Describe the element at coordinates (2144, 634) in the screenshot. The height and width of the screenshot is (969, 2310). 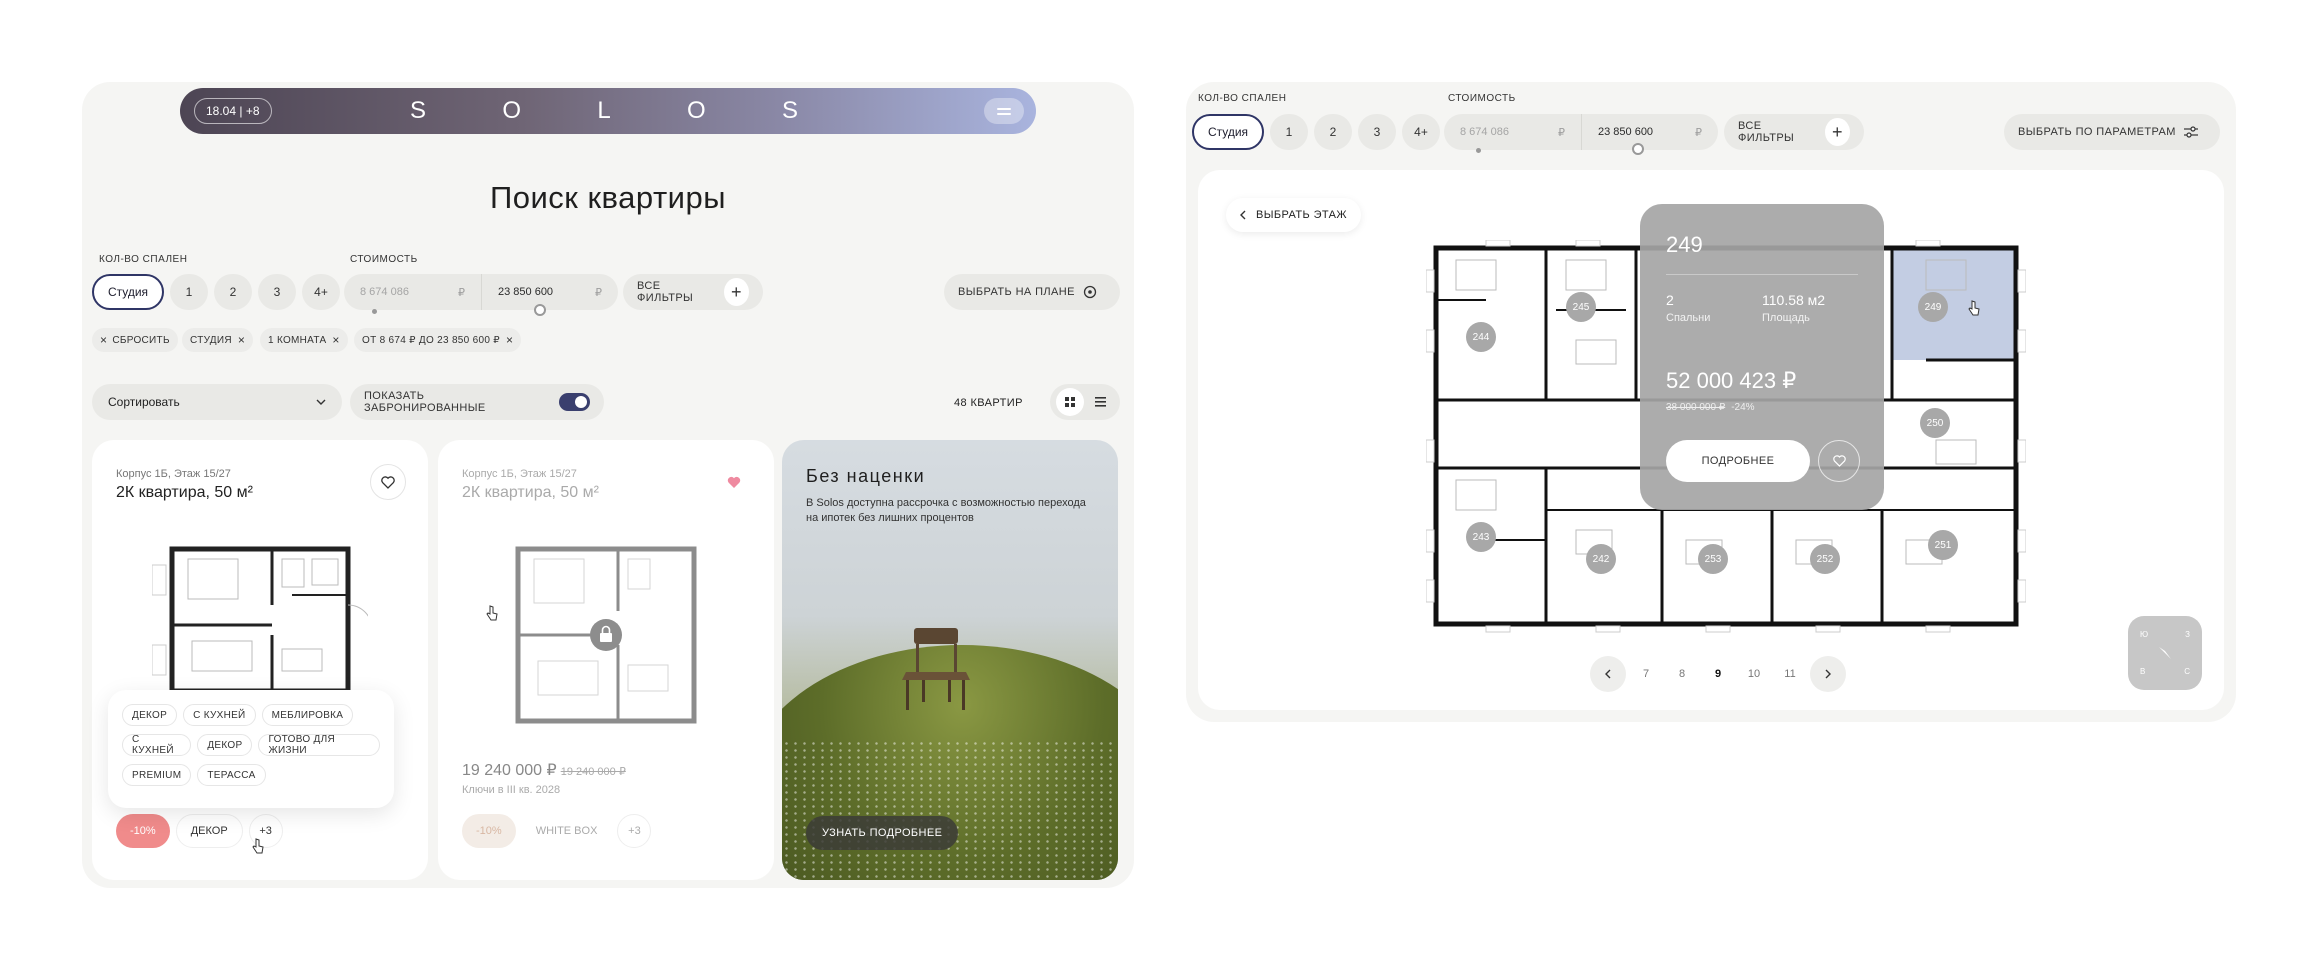
I see `compass-north-label: Ю` at that location.